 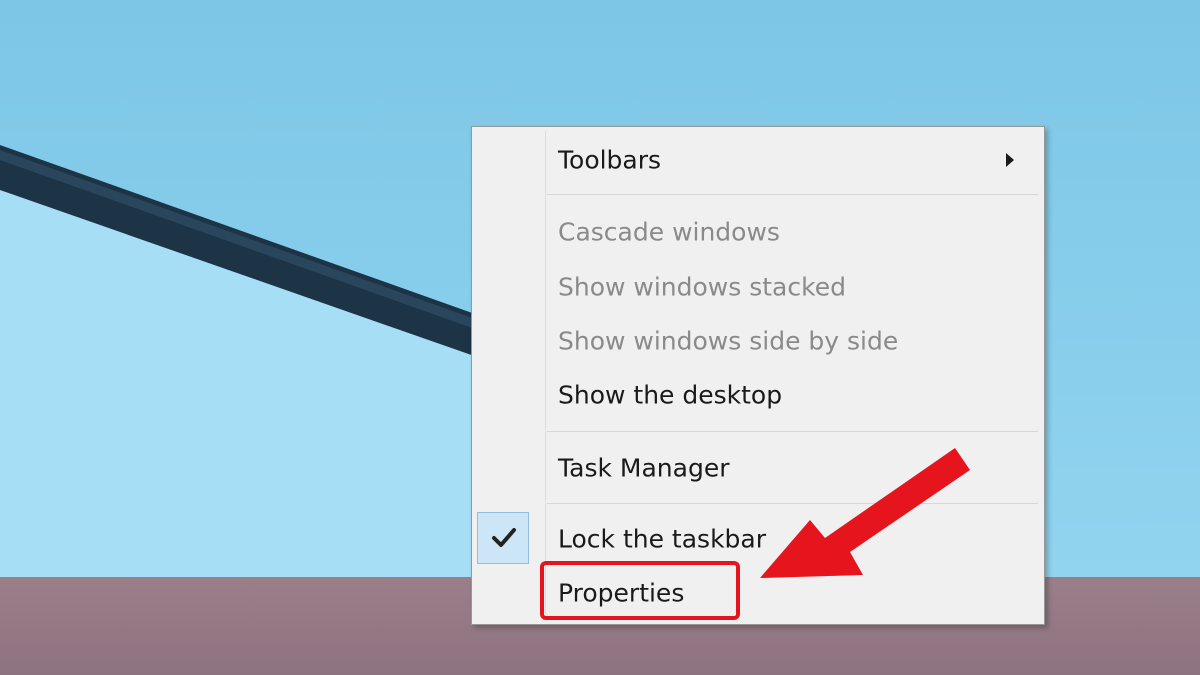 What do you see at coordinates (758, 160) in the screenshot?
I see `menu-item-toolbars: Toolbars` at bounding box center [758, 160].